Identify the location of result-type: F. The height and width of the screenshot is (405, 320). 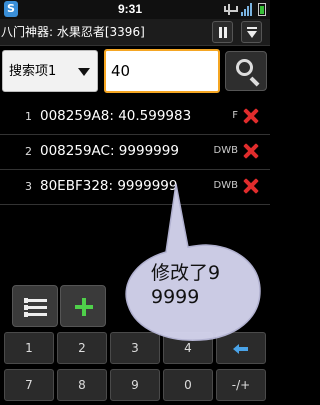
(235, 115).